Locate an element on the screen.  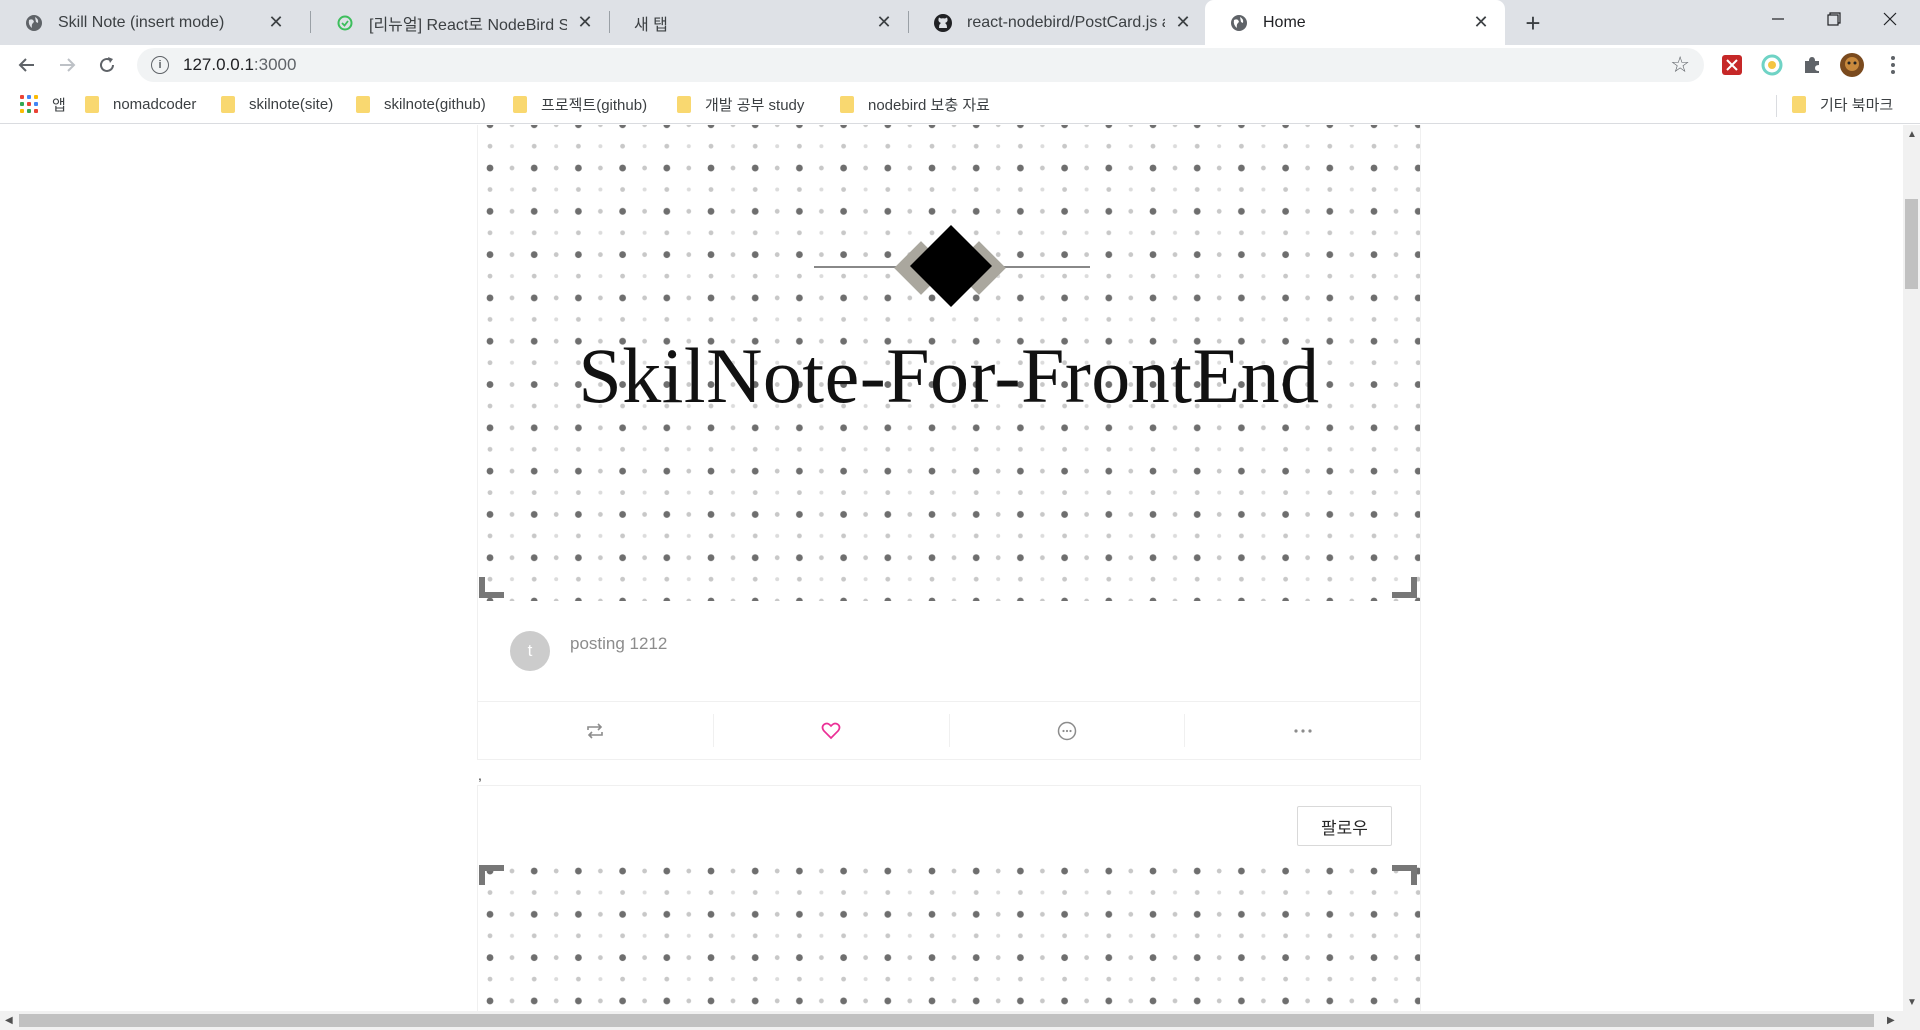
profile-avatar is located at coordinates (1852, 65).